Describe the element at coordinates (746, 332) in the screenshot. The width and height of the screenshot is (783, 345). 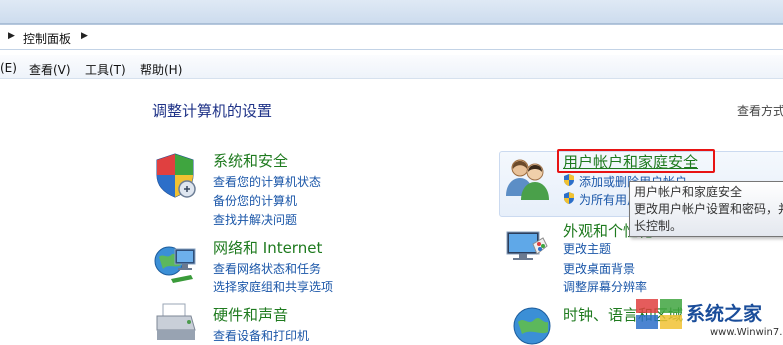
I see `watermark-url: www.Winwin7.com` at that location.